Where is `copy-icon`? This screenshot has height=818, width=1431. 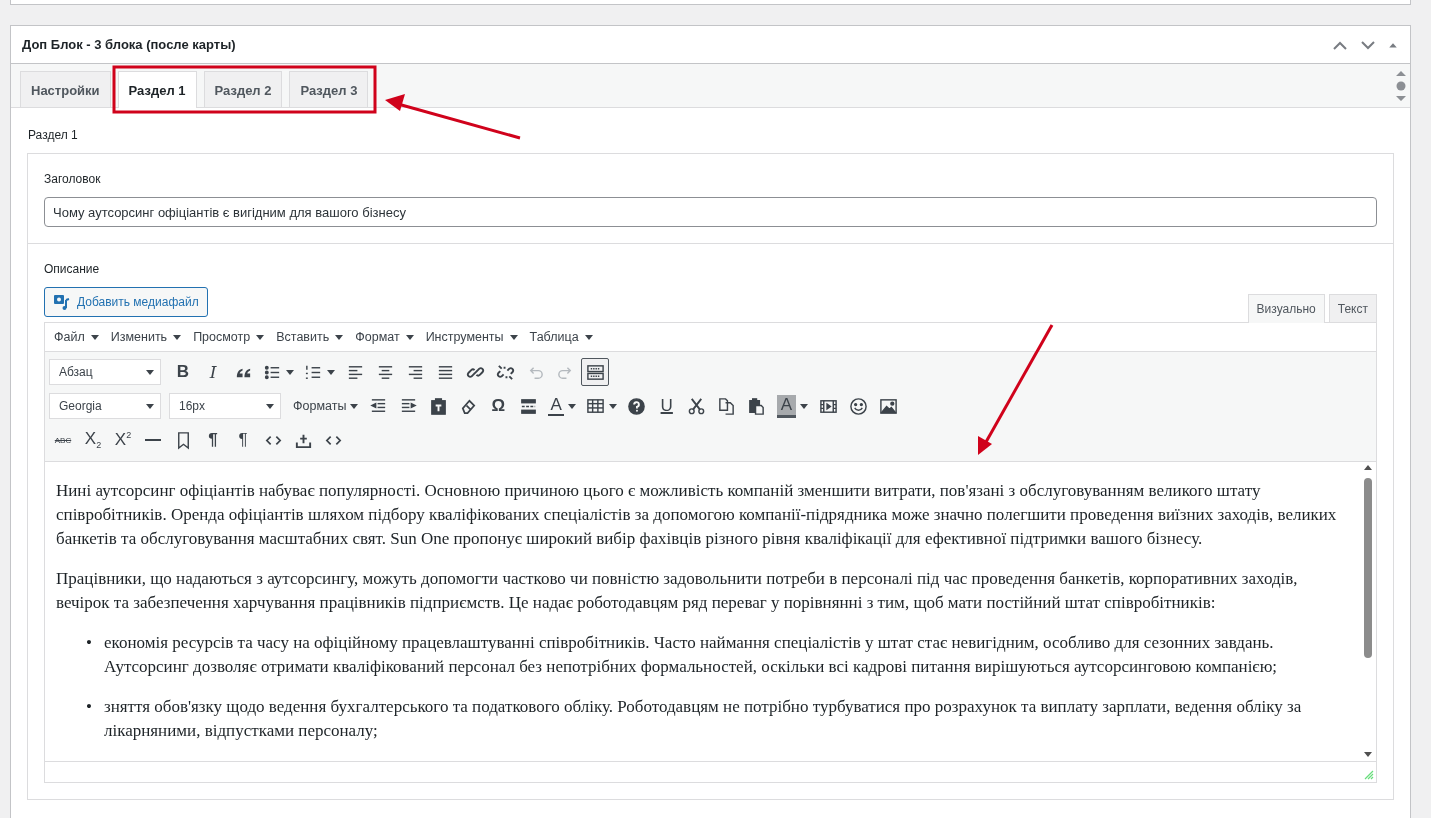 copy-icon is located at coordinates (727, 406).